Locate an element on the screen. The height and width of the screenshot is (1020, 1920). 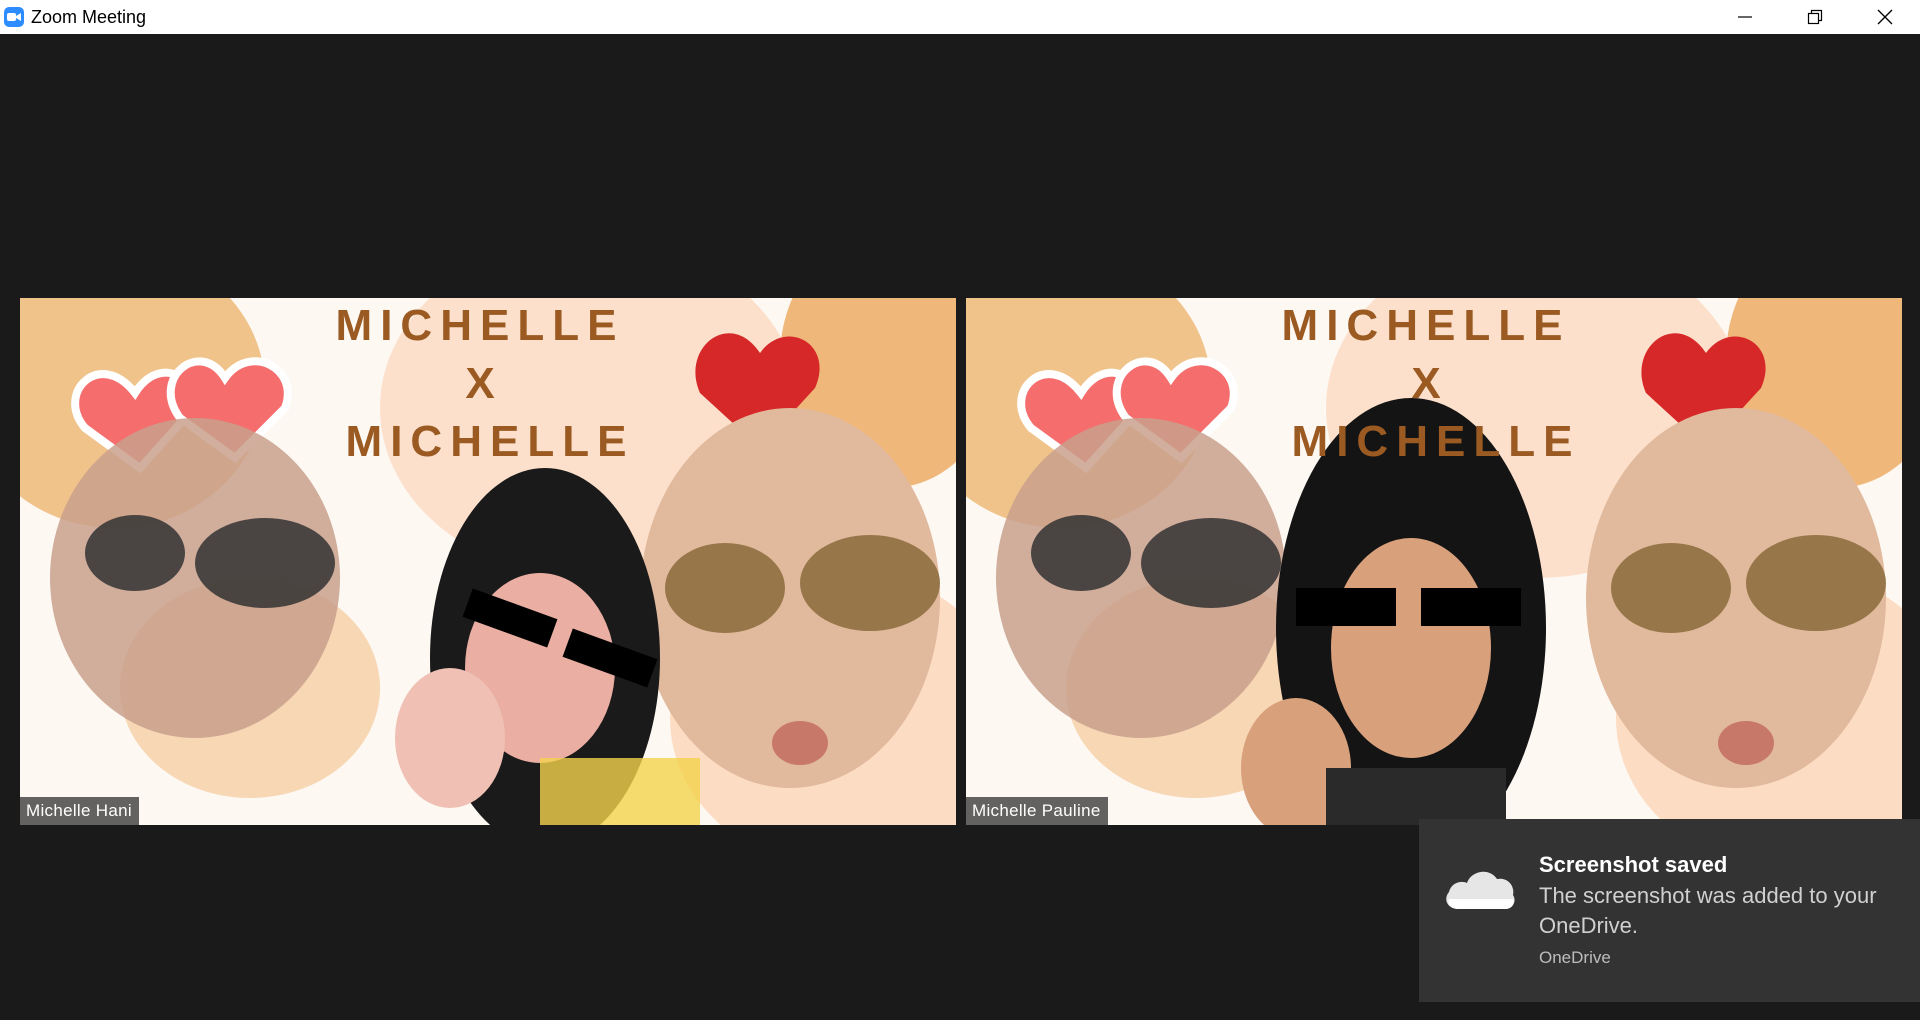
restore-button is located at coordinates (1815, 17).